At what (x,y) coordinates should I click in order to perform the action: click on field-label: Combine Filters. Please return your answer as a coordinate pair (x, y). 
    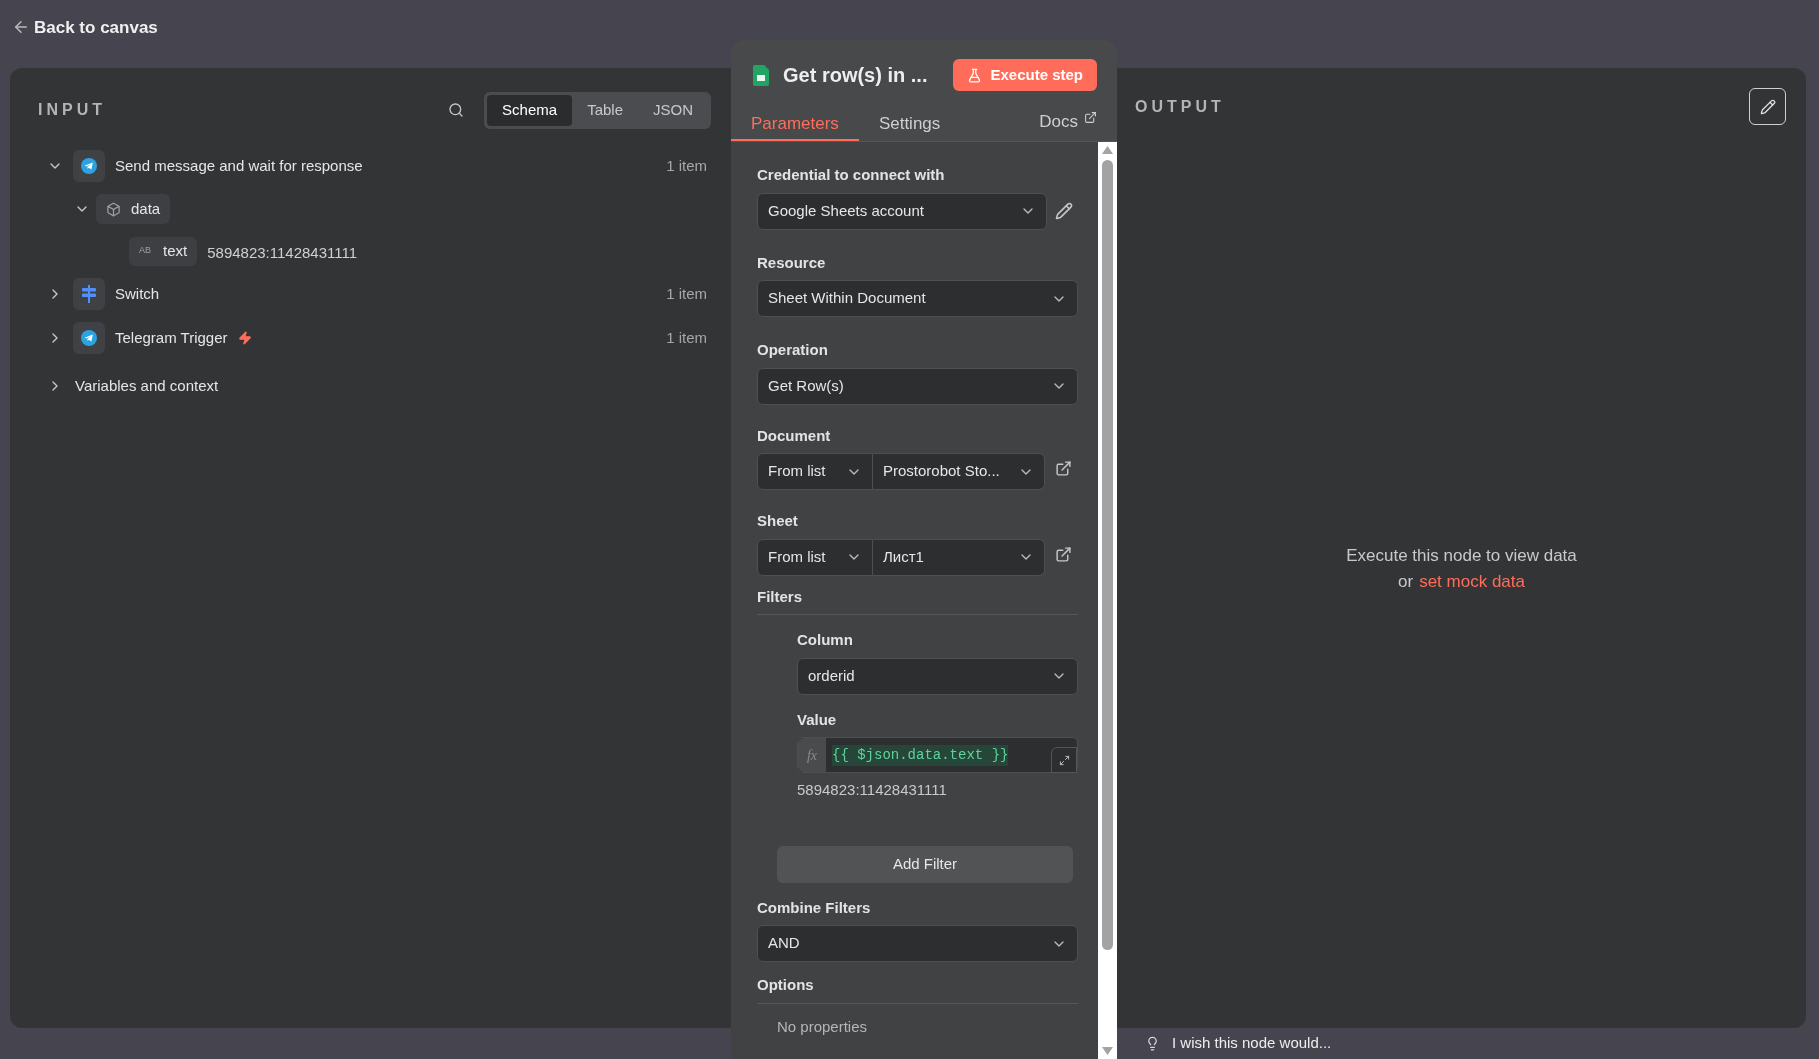
    Looking at the image, I should click on (814, 907).